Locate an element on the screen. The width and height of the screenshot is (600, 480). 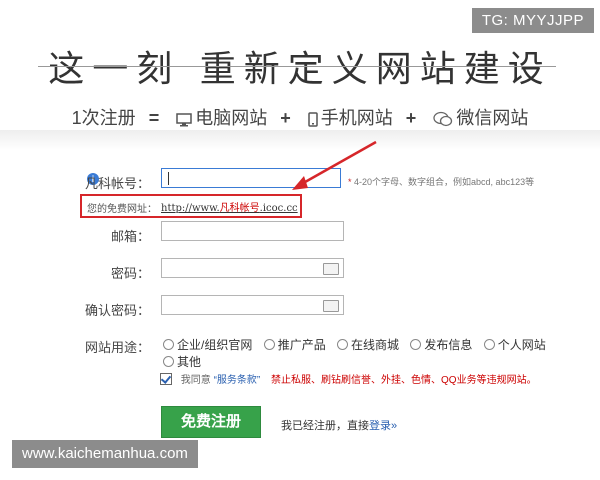
radio-label: 企业/组织官网 is located at coordinates (215, 345).